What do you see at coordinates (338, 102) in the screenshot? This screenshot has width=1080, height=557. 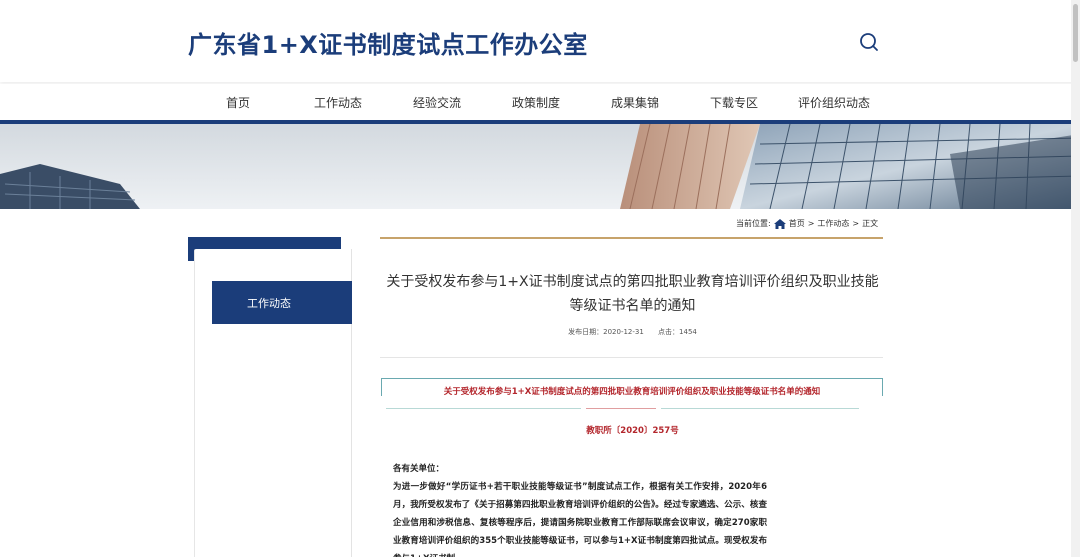 I see `nav-item-work-news: 工作动态` at bounding box center [338, 102].